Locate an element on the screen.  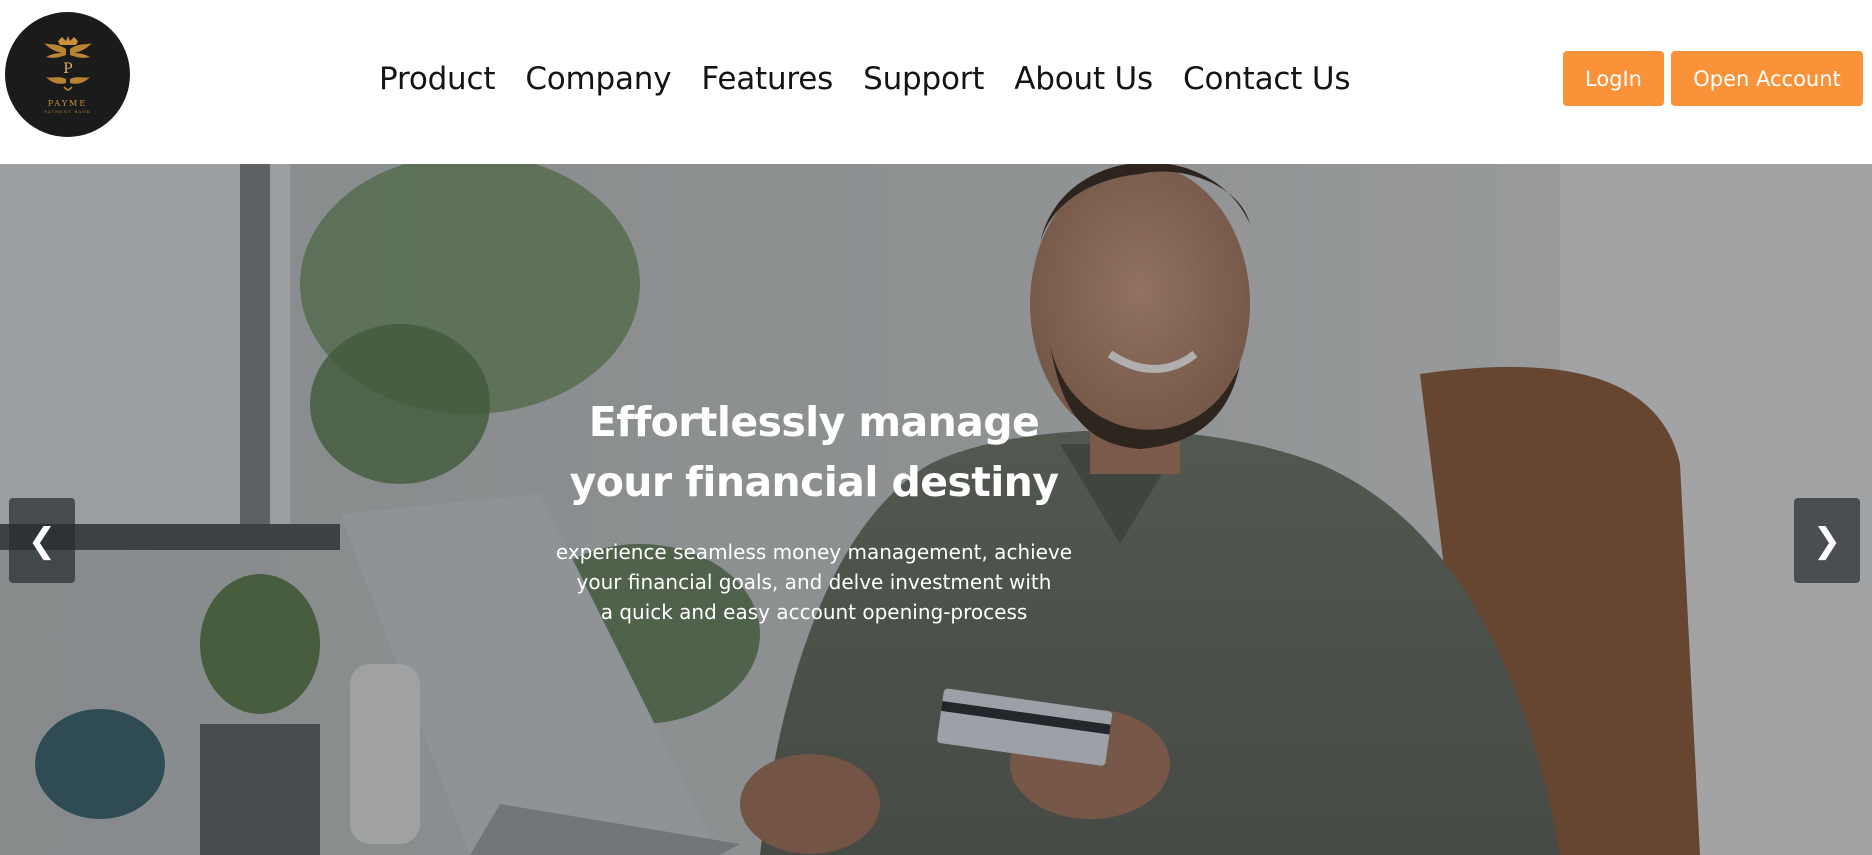
open-account-button: Open Account is located at coordinates (1767, 78).